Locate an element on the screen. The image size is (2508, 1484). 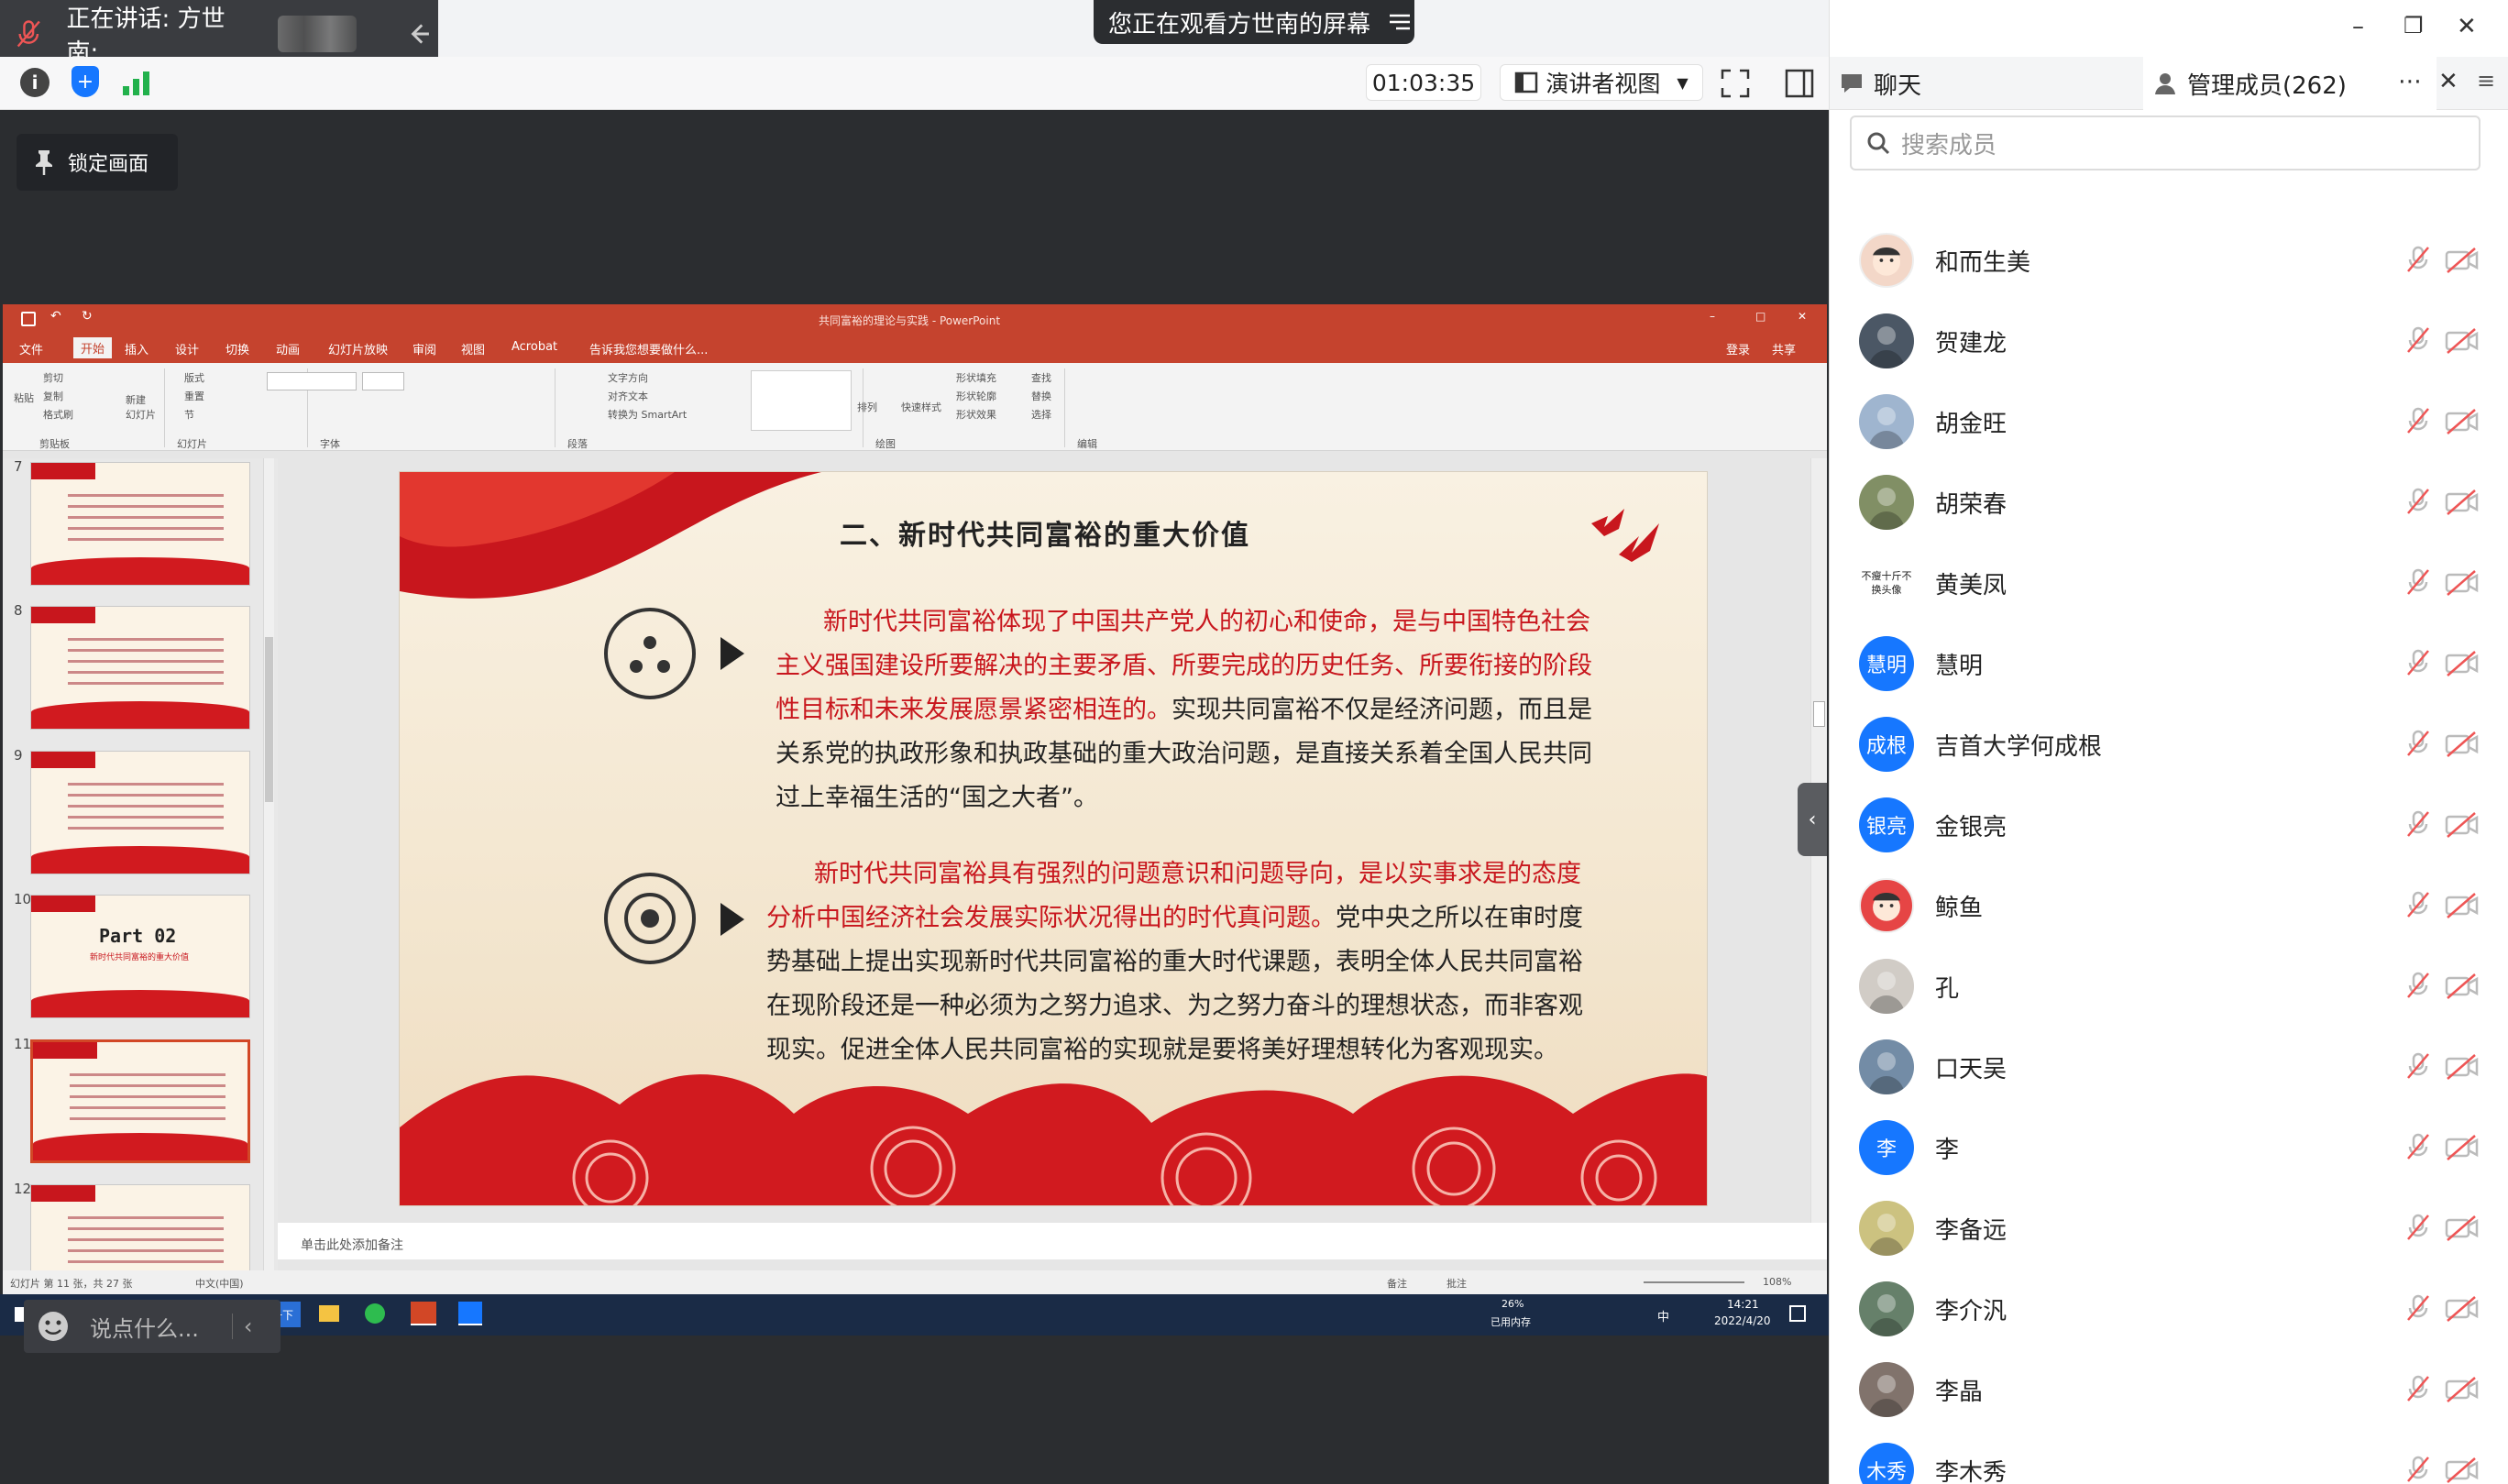
ppt-tab: Acrobat is located at coordinates (534, 347).